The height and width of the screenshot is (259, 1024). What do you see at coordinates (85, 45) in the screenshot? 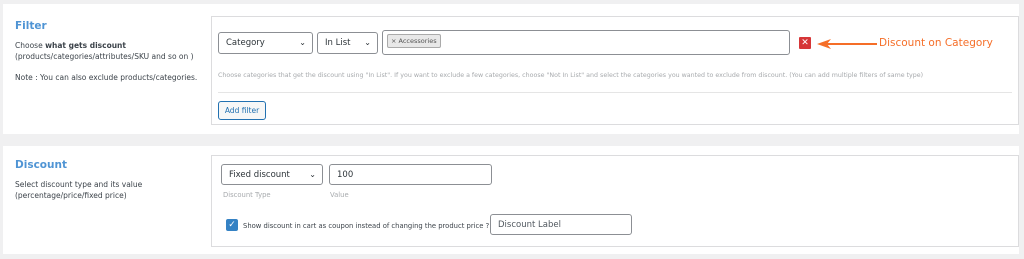
I see `filter-desc-bold: what gets discount` at bounding box center [85, 45].